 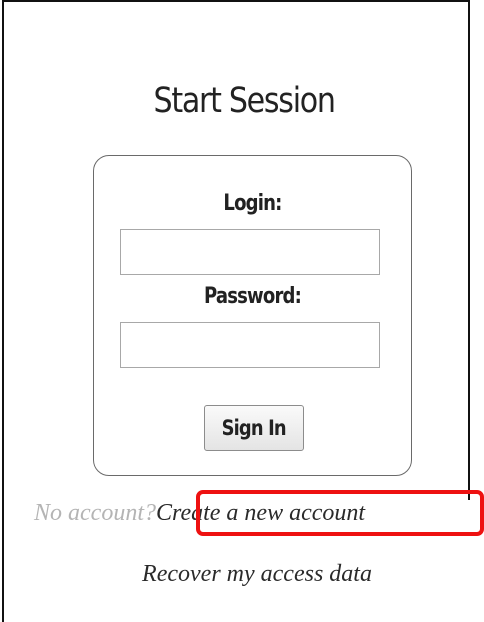 What do you see at coordinates (95, 513) in the screenshot?
I see `no-account-text: No account?` at bounding box center [95, 513].